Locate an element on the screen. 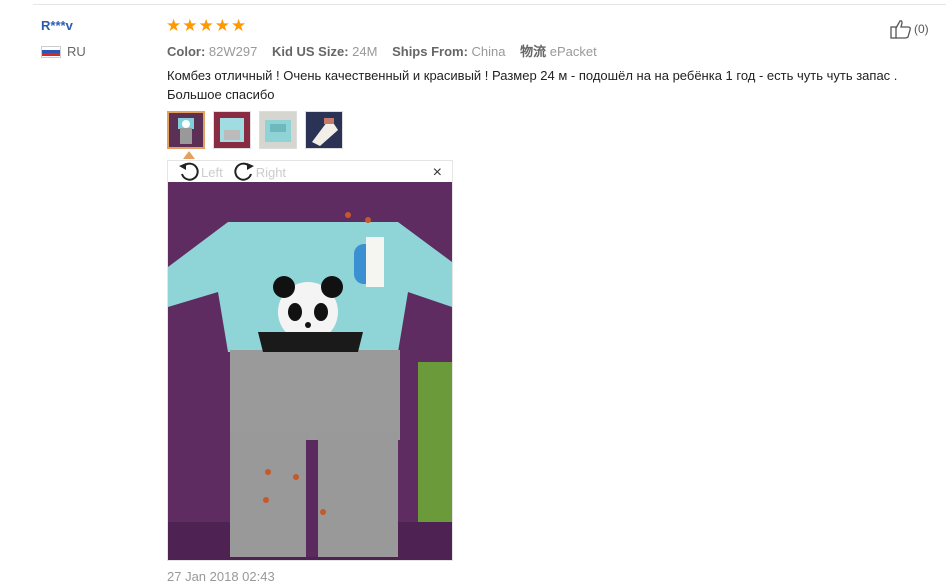 This screenshot has height=584, width=946. divider is located at coordinates (489, 4).